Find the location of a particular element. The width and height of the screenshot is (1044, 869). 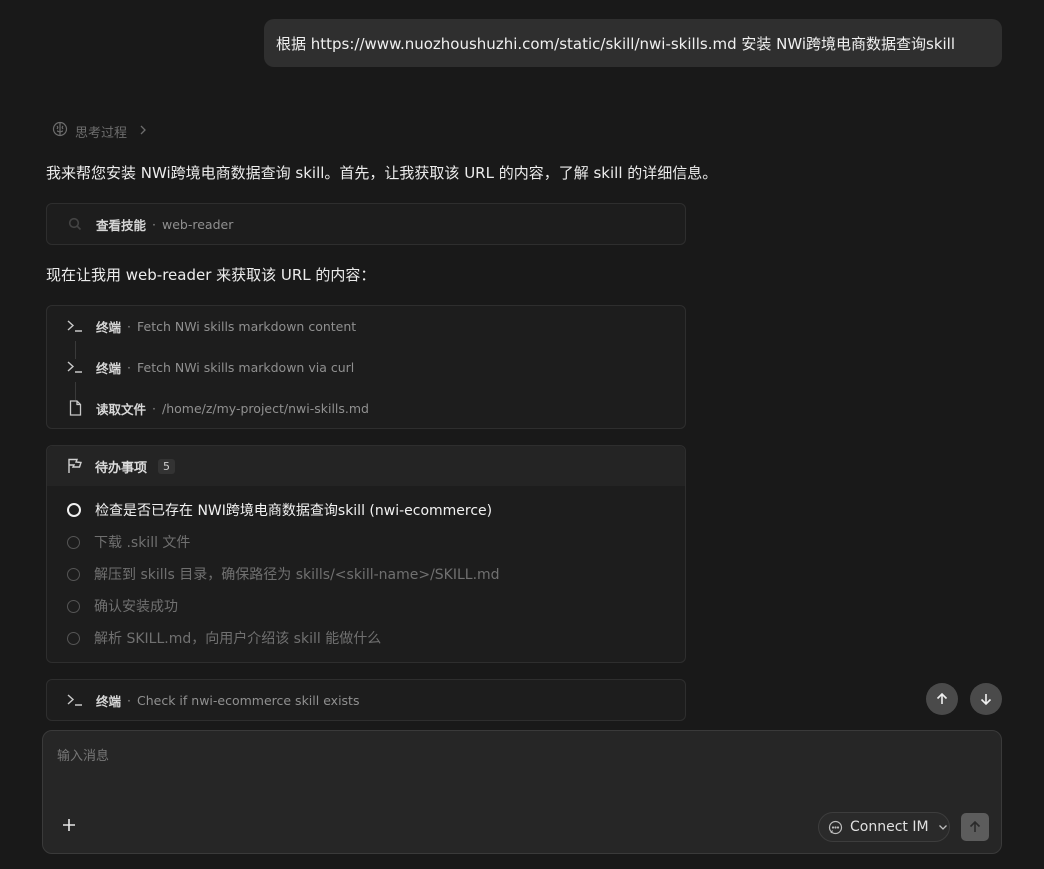

tool-detail: web-reader is located at coordinates (198, 224).